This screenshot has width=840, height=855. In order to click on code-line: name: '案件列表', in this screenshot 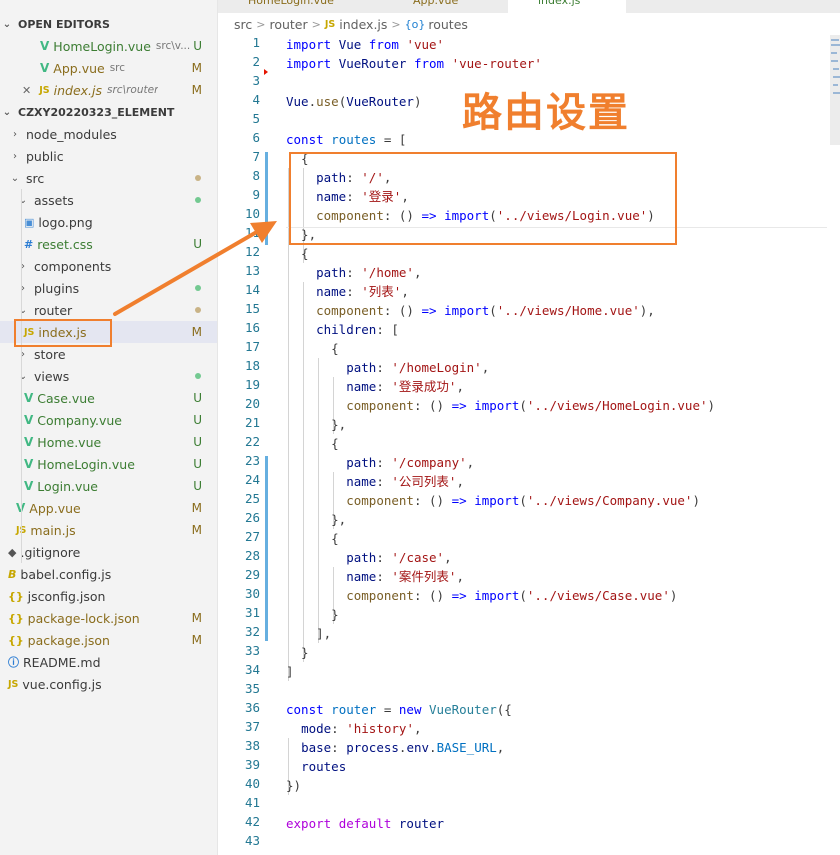, I will do `click(375, 576)`.